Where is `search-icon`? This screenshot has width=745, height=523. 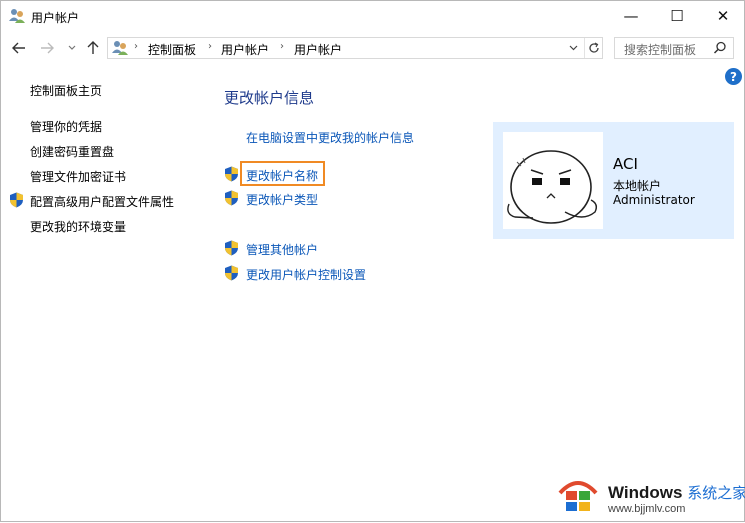
search-icon is located at coordinates (719, 47).